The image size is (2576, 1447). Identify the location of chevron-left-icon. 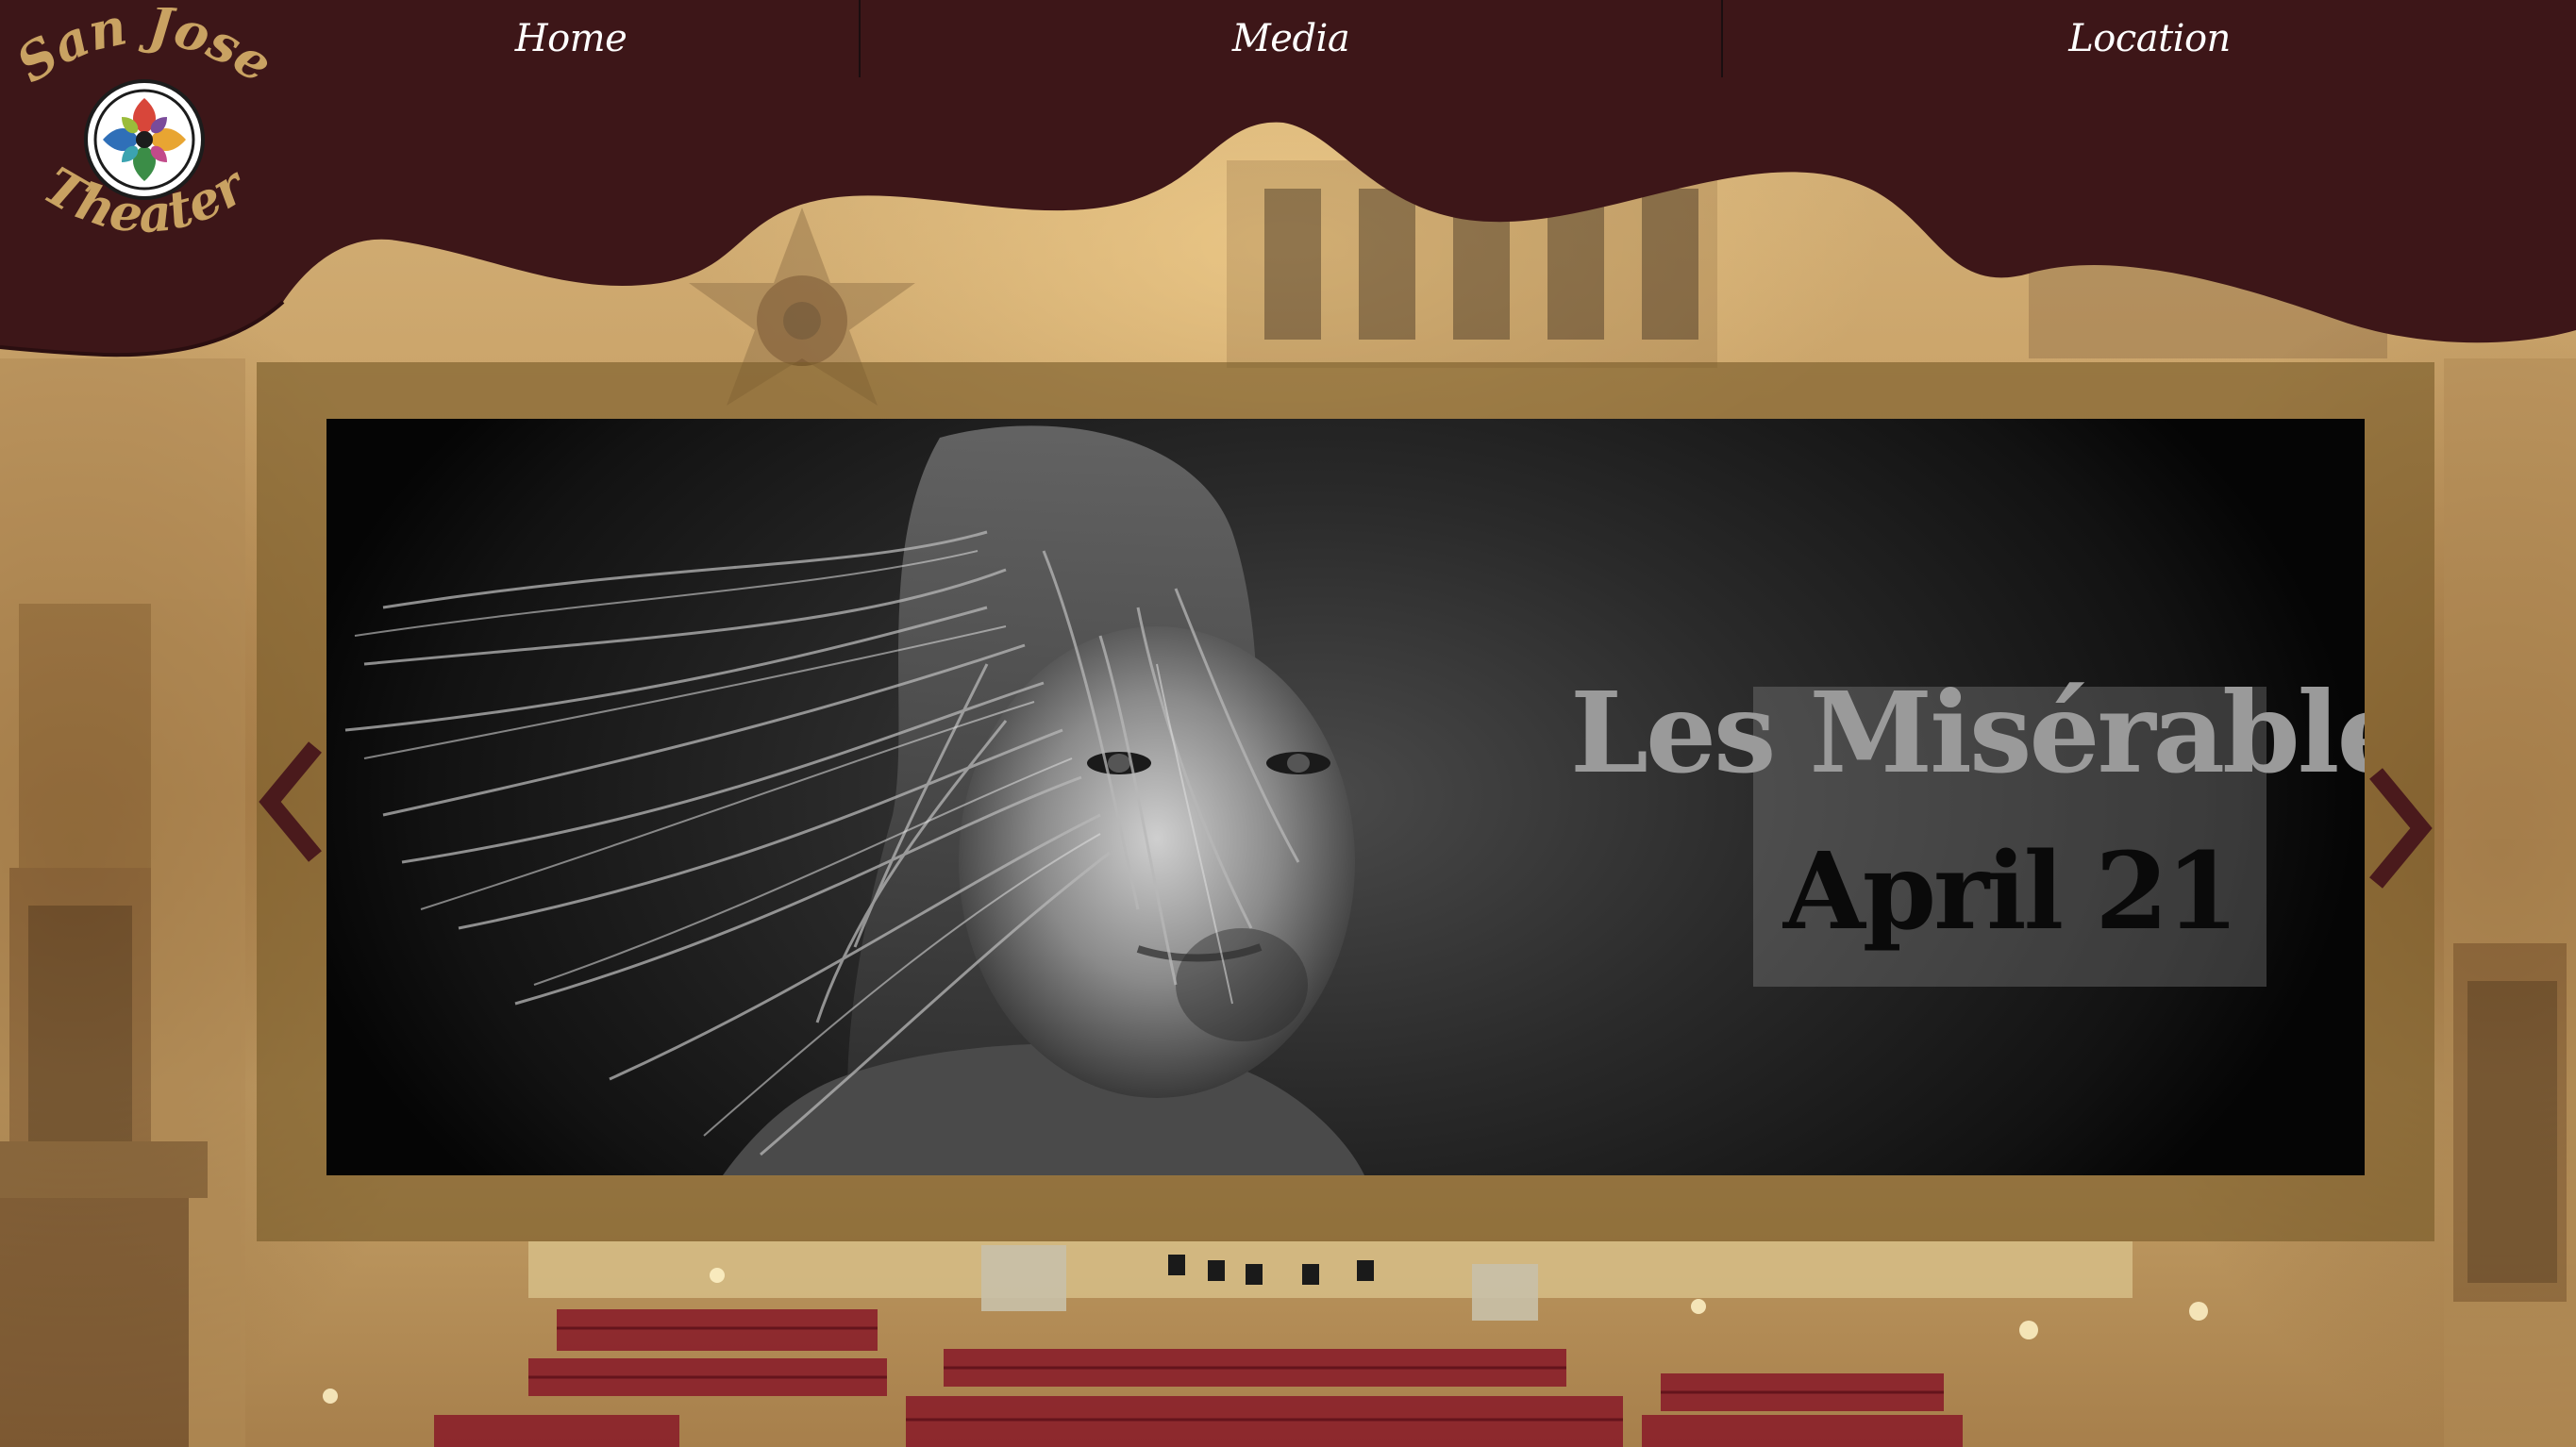
(294, 802).